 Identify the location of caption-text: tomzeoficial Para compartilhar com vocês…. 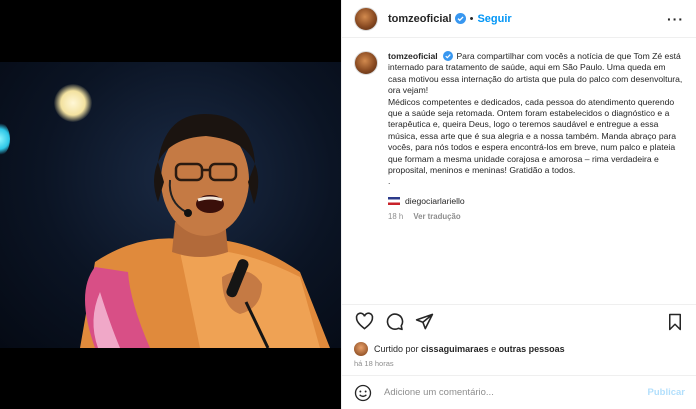
(536, 119).